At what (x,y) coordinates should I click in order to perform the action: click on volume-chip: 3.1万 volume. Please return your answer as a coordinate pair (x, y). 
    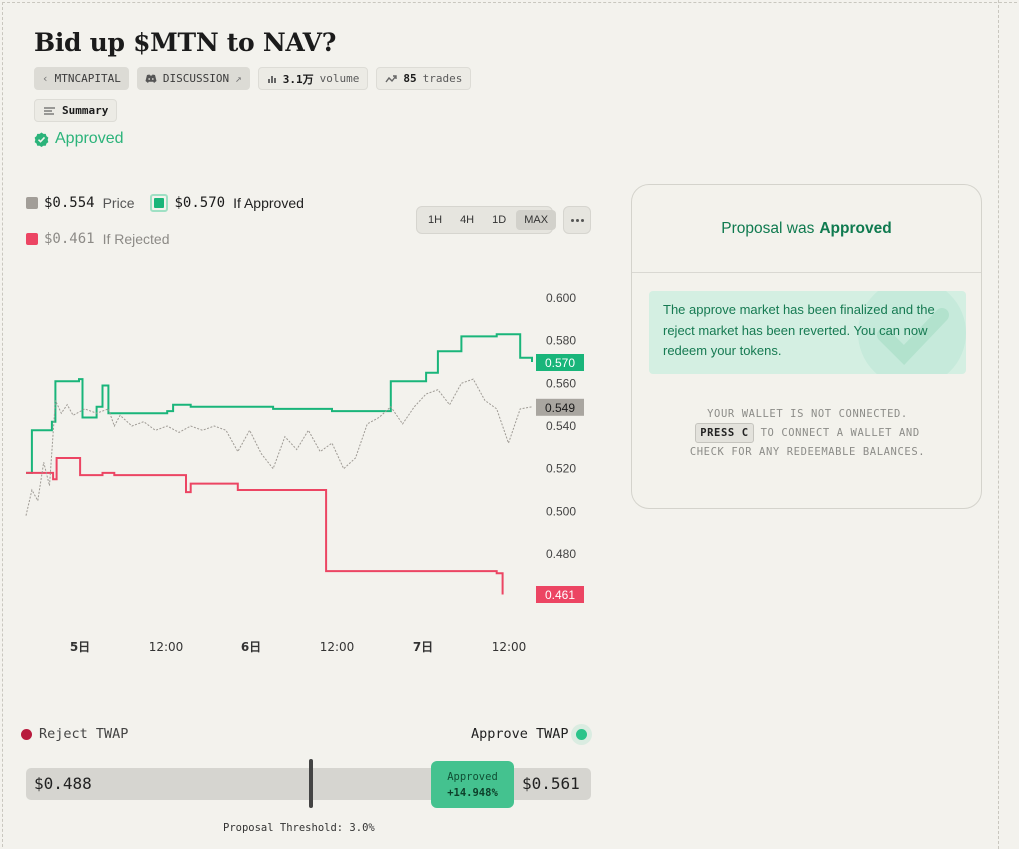
    Looking at the image, I should click on (313, 78).